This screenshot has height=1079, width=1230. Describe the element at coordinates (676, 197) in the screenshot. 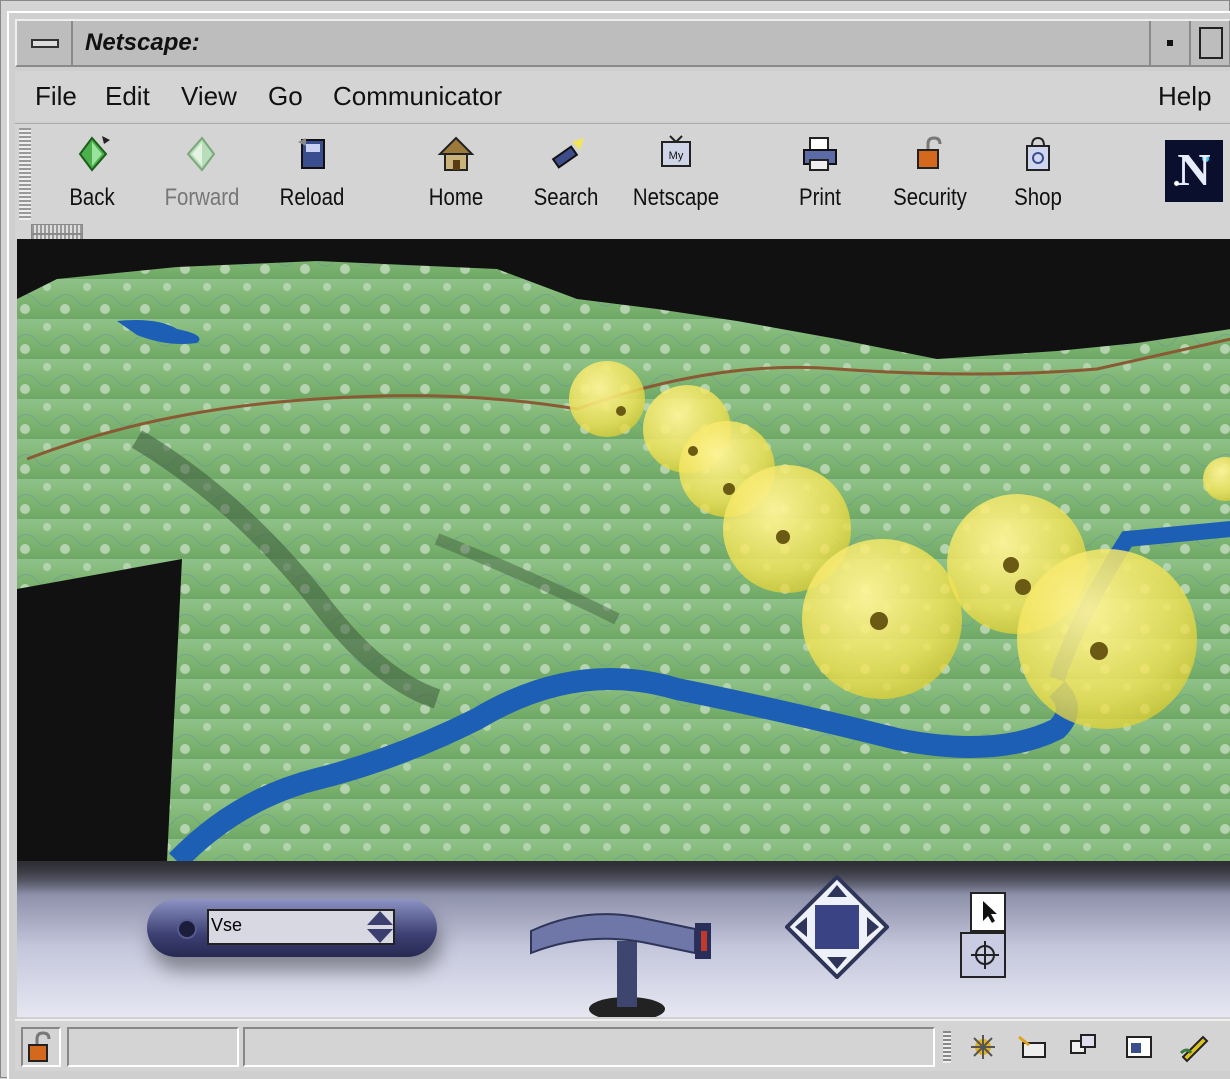

I see `netscape-label: Netscape` at that location.